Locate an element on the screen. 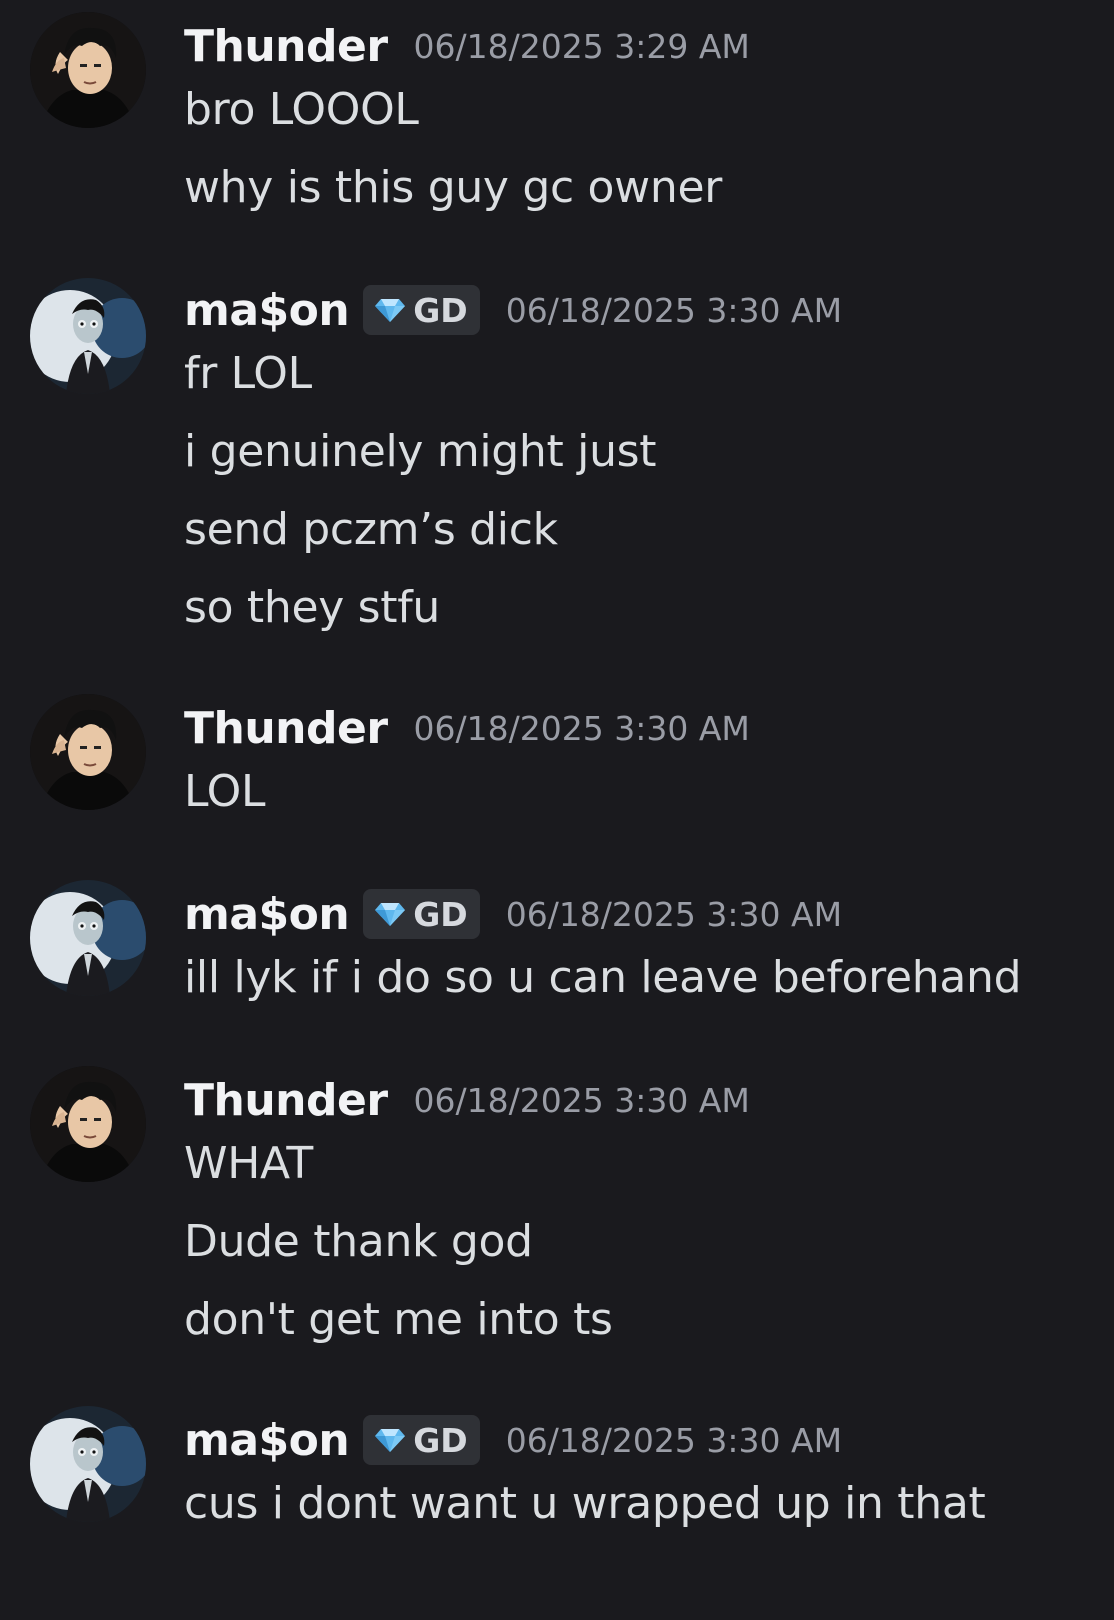 The height and width of the screenshot is (1620, 1114). message-text: fr LOL is located at coordinates (248, 373).